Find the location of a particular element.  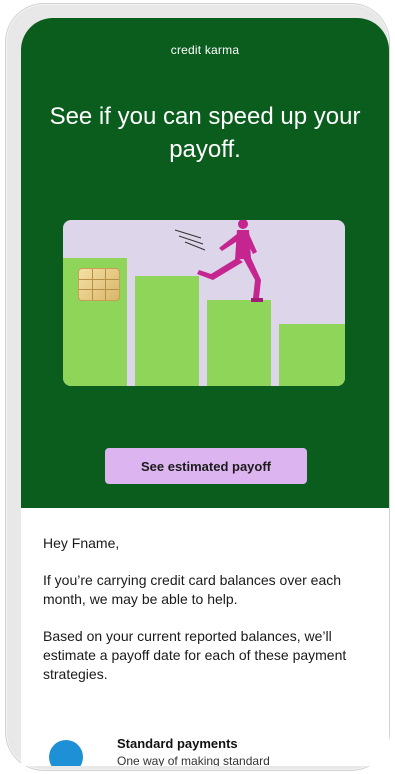

chip-icon is located at coordinates (99, 284).